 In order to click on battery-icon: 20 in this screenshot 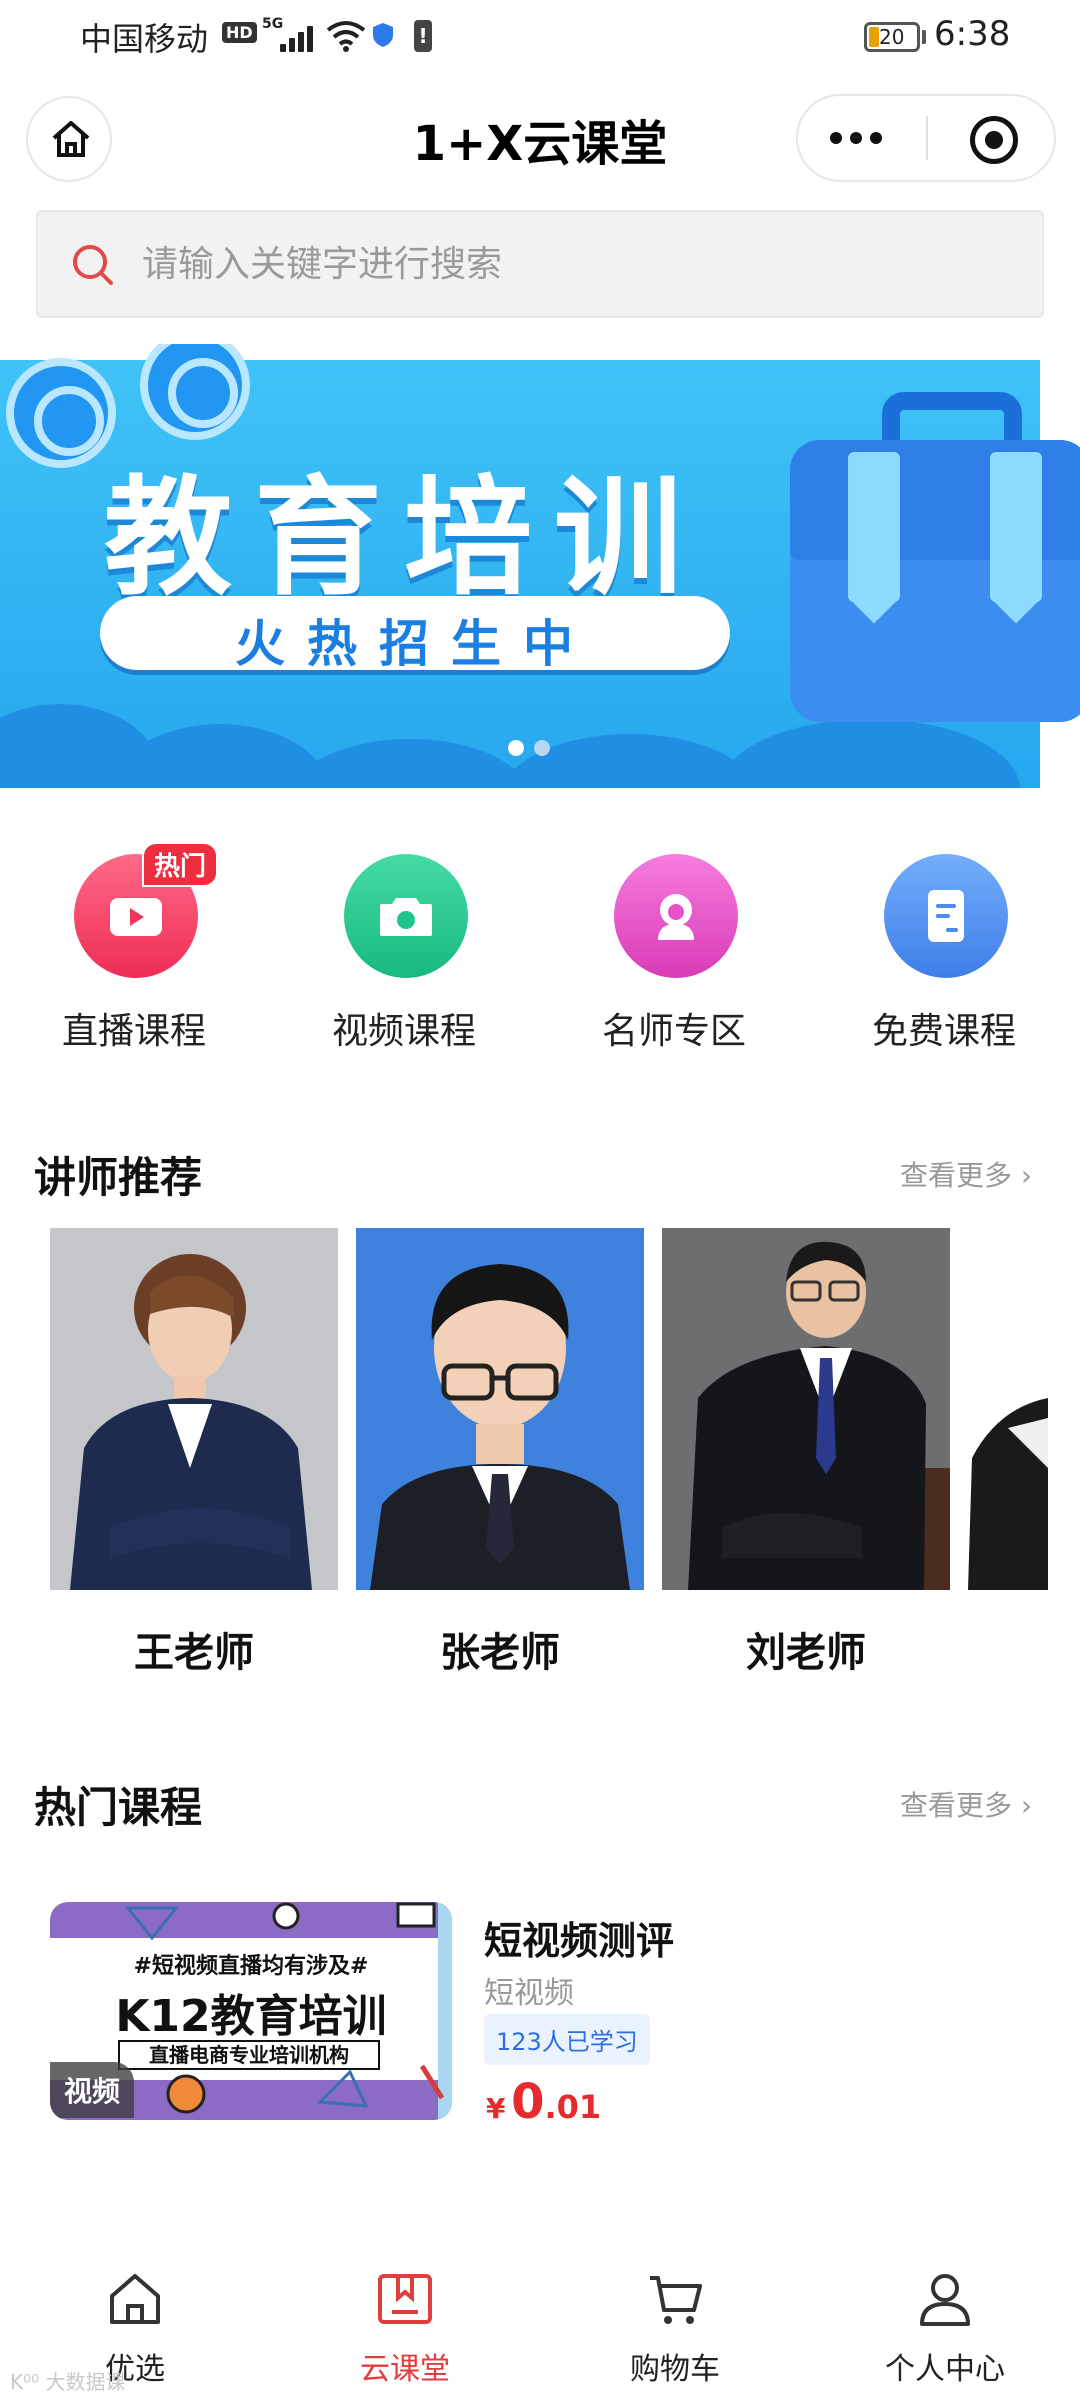, I will do `click(892, 37)`.